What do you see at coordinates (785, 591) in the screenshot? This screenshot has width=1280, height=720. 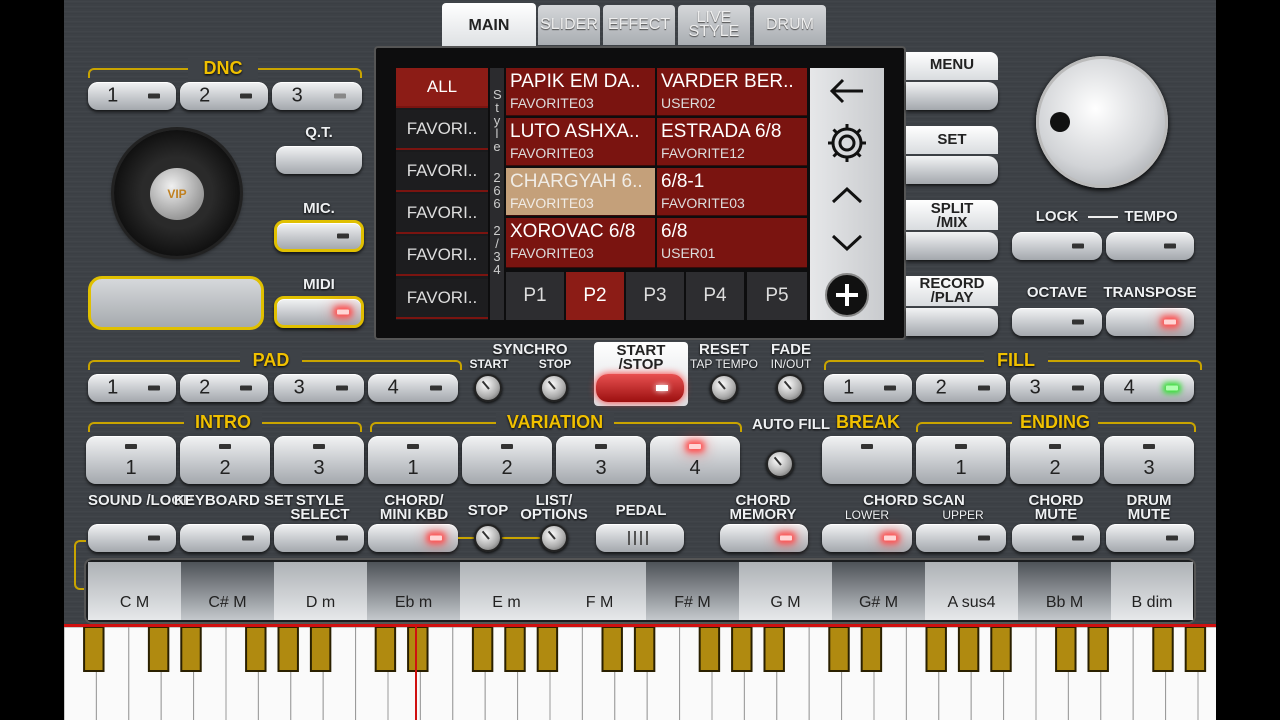 I see `chord-pad: G M` at bounding box center [785, 591].